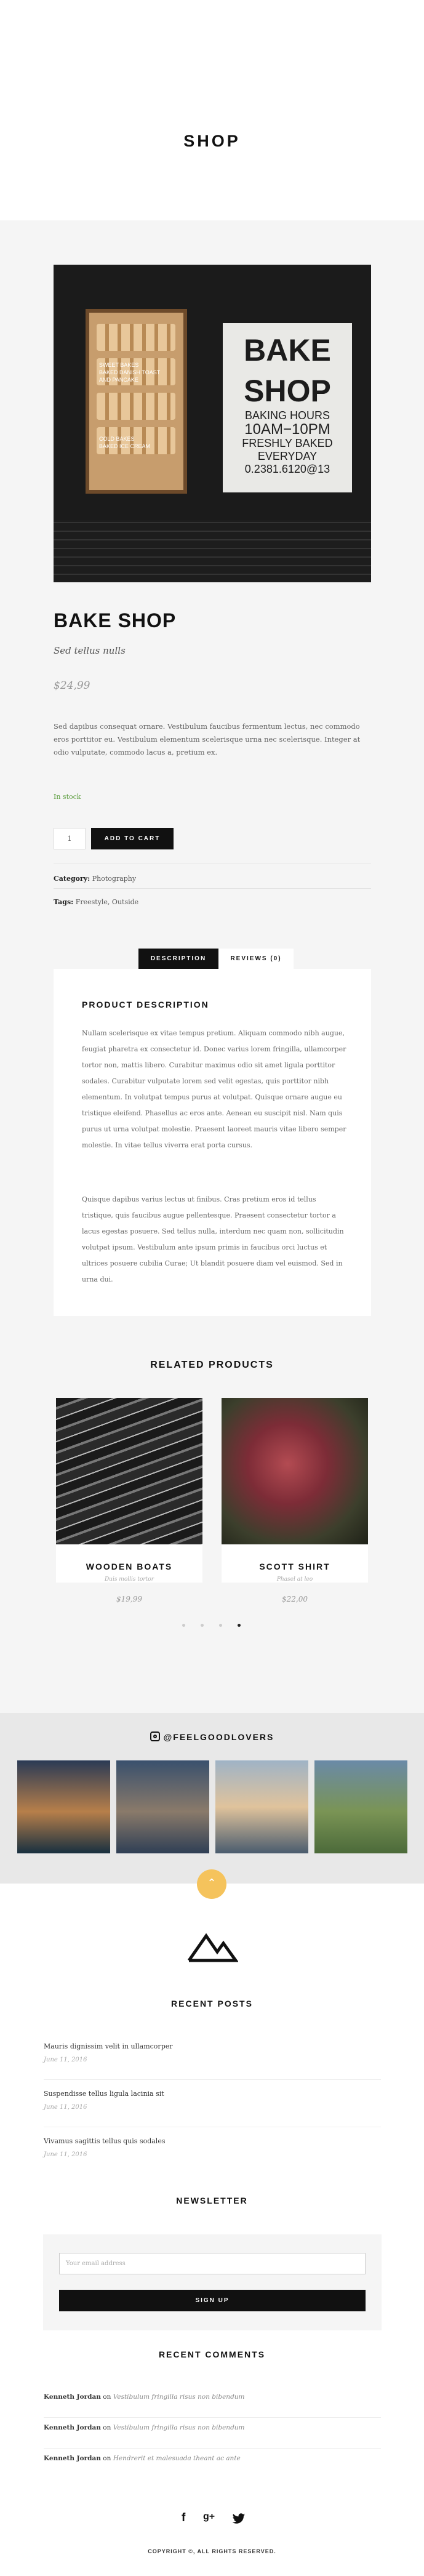 Image resolution: width=424 pixels, height=2576 pixels. I want to click on product-subtitle: Sed tellus nulls, so click(90, 650).